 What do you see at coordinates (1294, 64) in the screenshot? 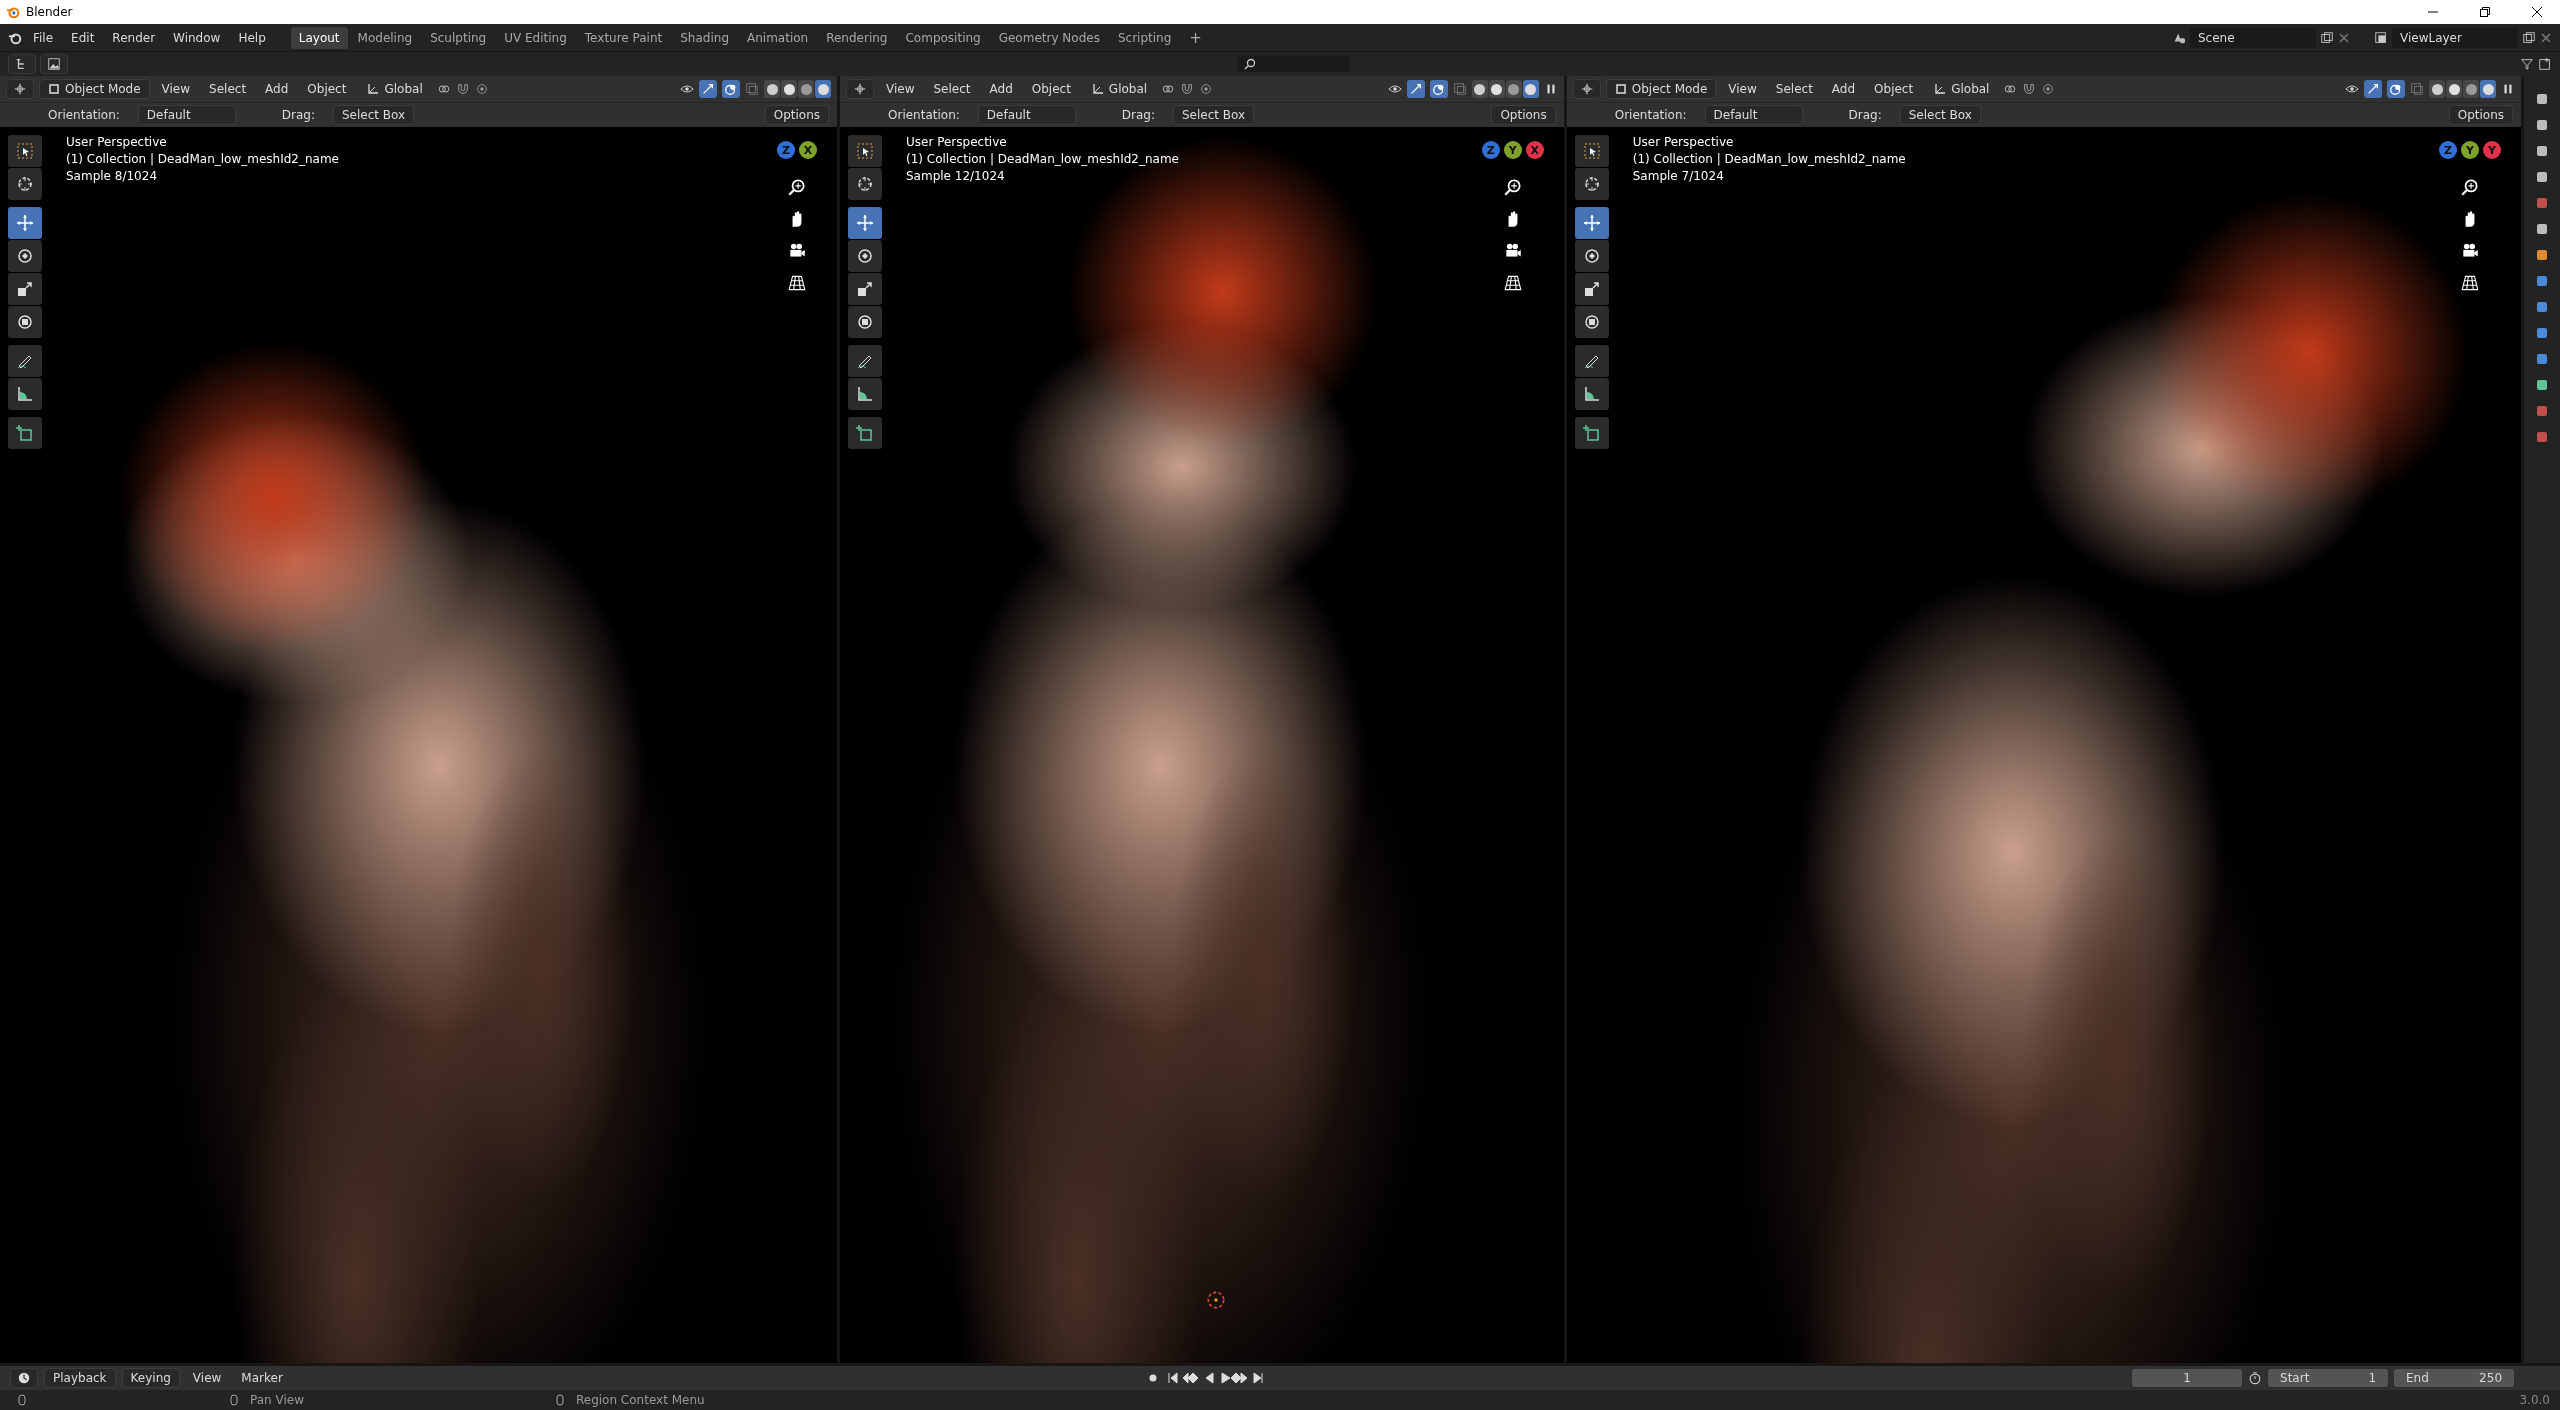
I see `search-field` at bounding box center [1294, 64].